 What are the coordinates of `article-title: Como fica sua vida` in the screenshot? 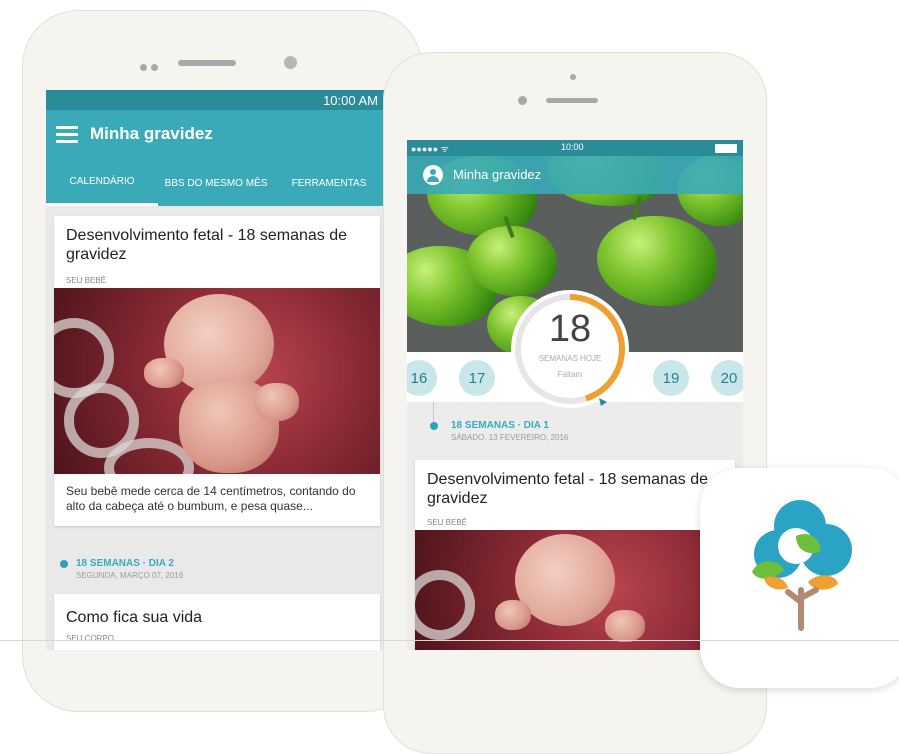 It's located at (134, 617).